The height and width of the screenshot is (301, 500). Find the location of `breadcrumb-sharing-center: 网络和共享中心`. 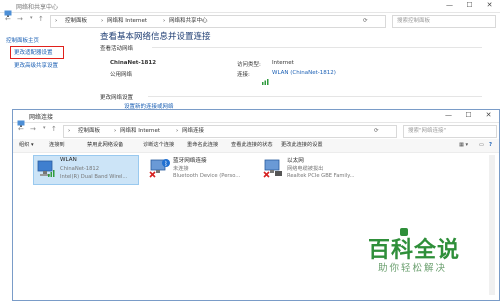

breadcrumb-sharing-center: 网络和共享中心 is located at coordinates (188, 21).